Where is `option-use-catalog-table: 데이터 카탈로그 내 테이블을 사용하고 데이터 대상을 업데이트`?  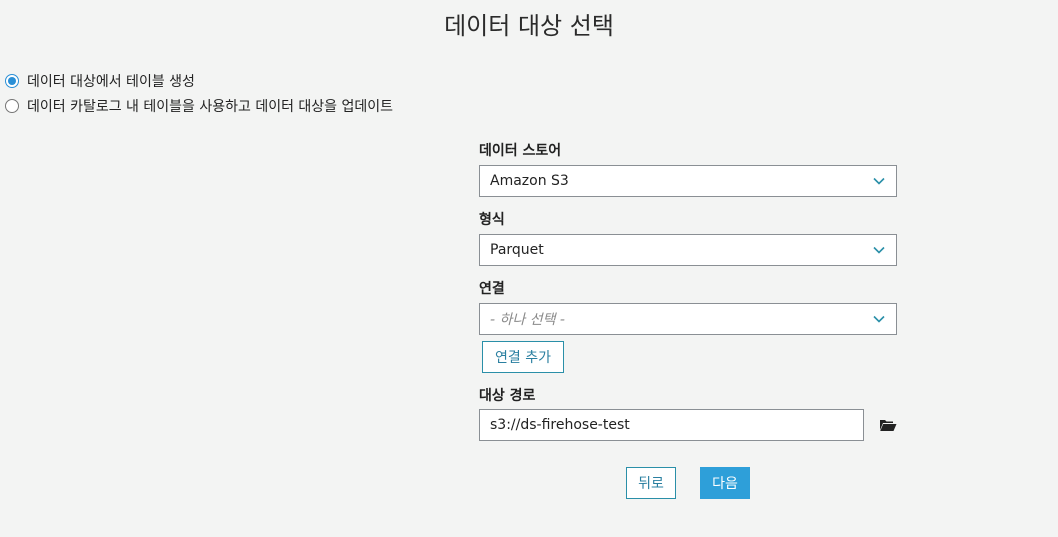
option-use-catalog-table: 데이터 카탈로그 내 테이블을 사용하고 데이터 대상을 업데이트 is located at coordinates (199, 105).